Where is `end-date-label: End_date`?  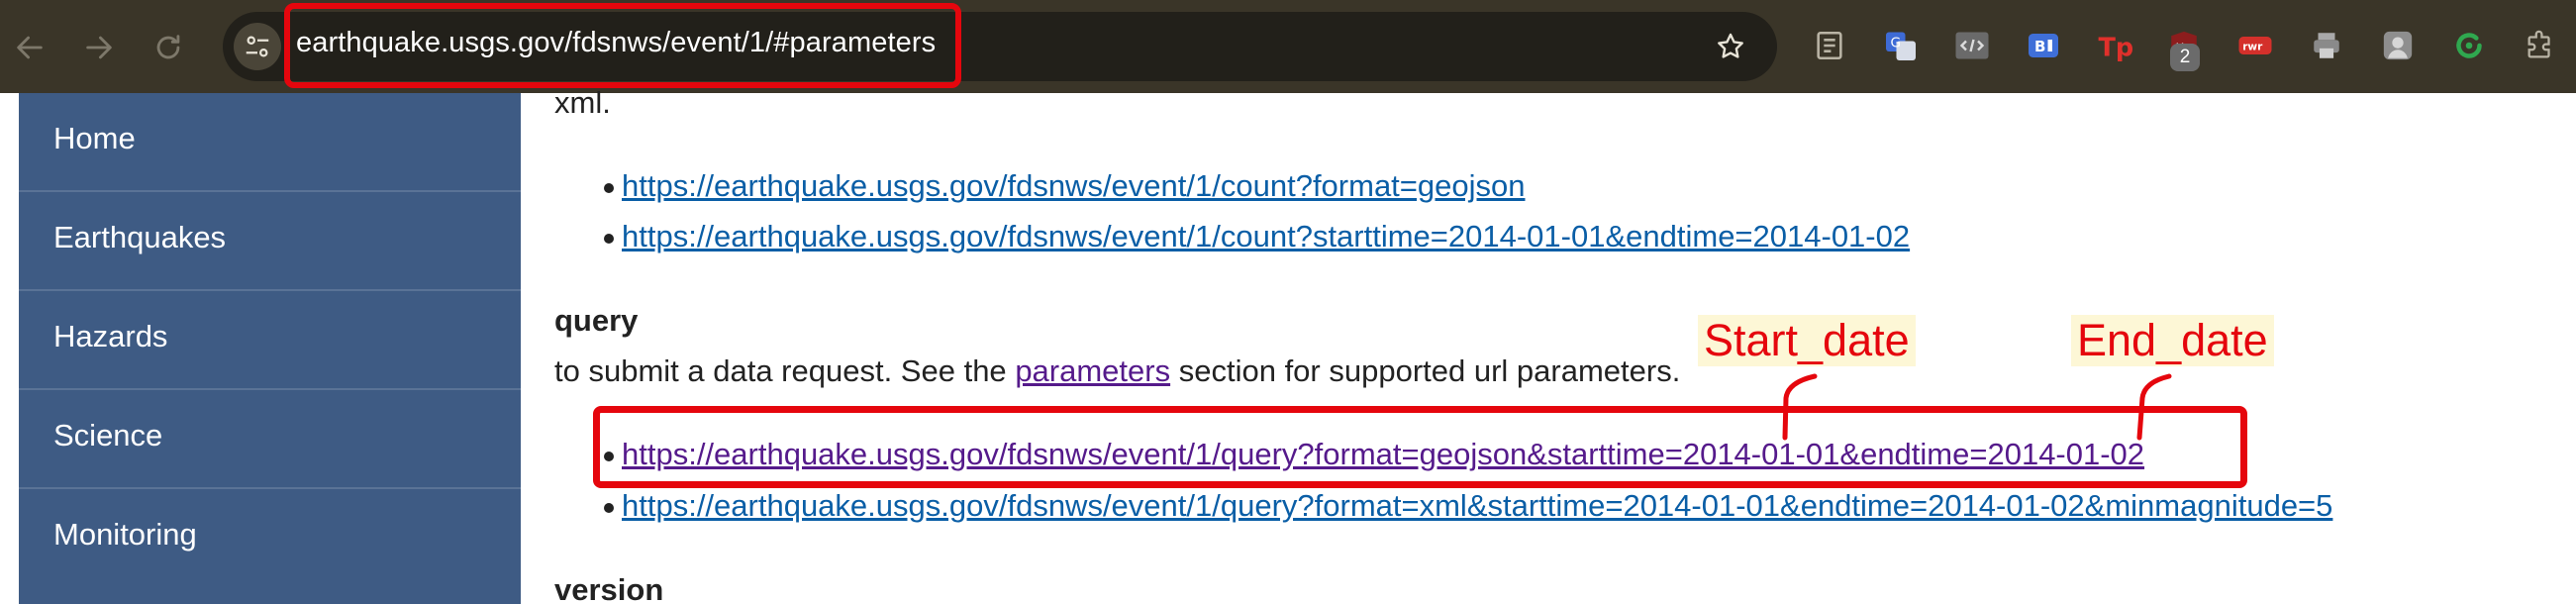 end-date-label: End_date is located at coordinates (2173, 340).